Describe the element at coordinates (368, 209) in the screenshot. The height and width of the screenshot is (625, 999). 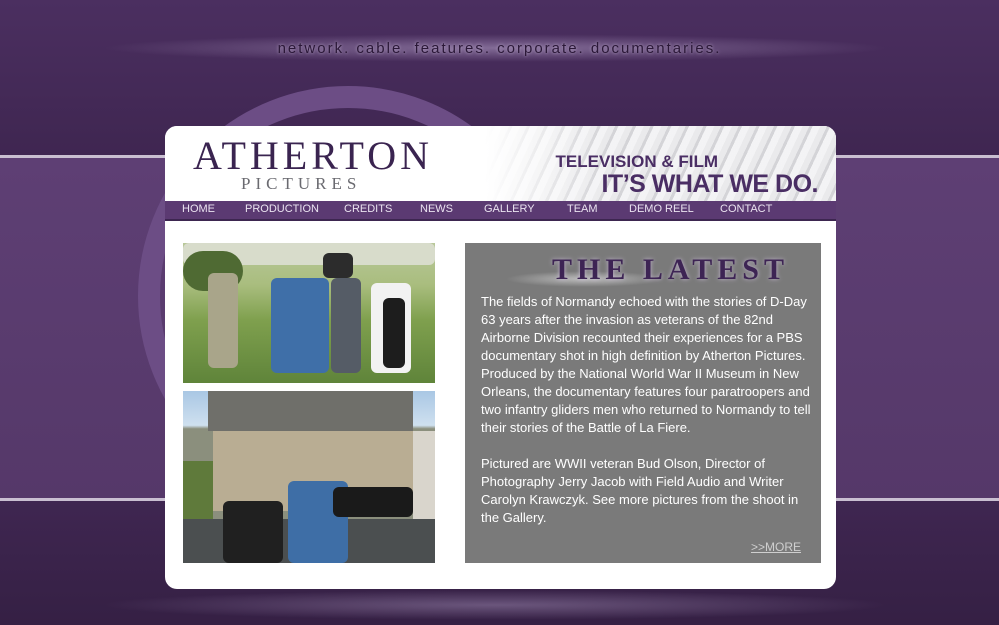
I see `nav-credits: CREDITS` at that location.